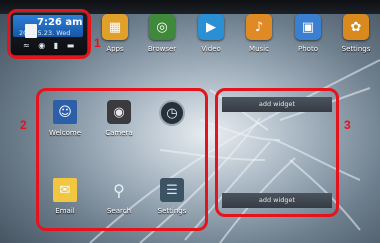  What do you see at coordinates (211, 27) in the screenshot?
I see `video-icon: ▶` at bounding box center [211, 27].